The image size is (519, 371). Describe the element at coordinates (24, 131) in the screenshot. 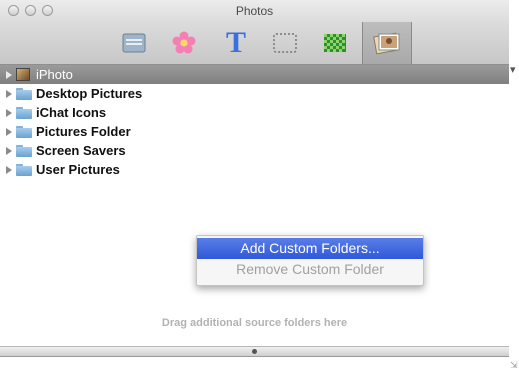

I see `pictures-folder-icon` at that location.